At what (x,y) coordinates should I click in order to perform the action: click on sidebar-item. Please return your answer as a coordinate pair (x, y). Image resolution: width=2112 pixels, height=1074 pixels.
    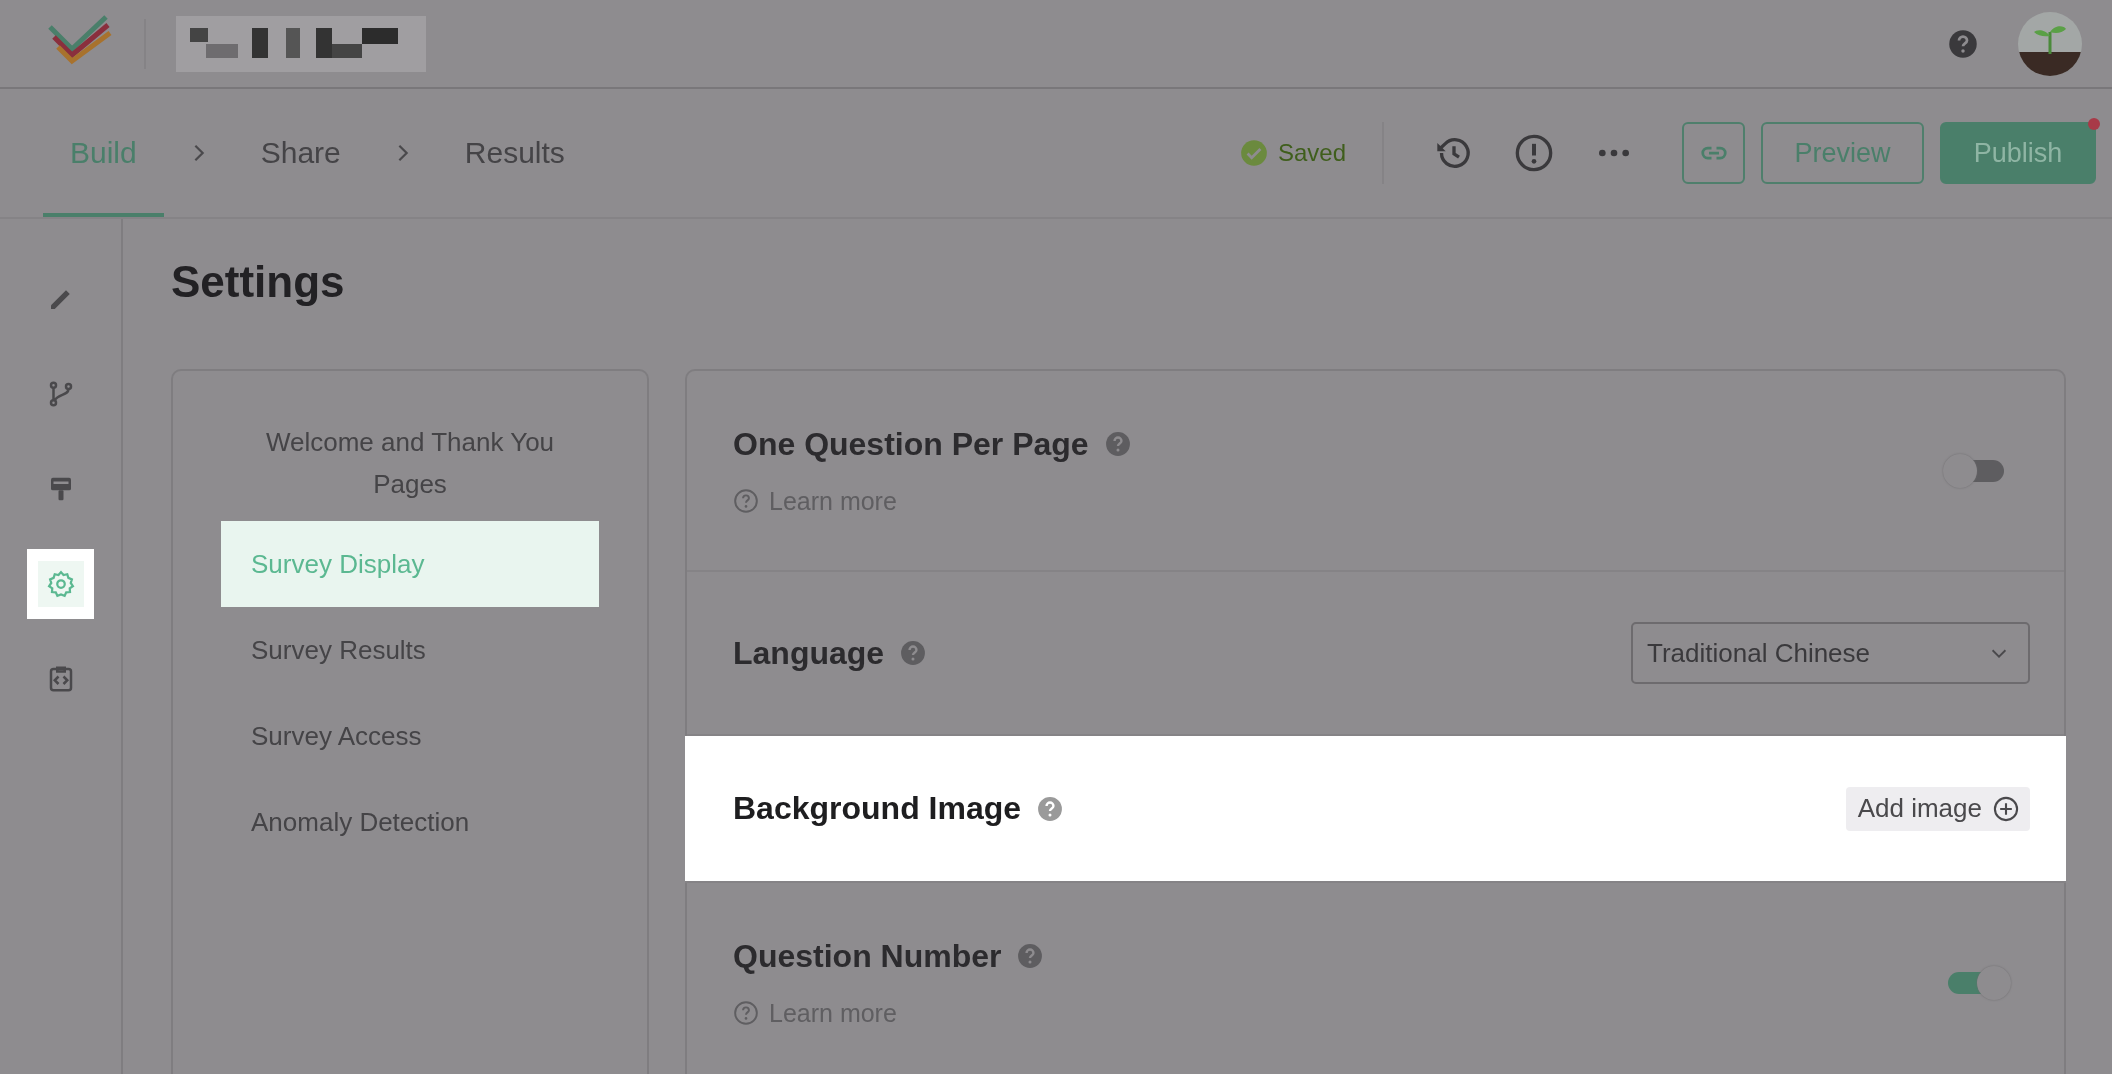
    Looking at the image, I should click on (60, 584).